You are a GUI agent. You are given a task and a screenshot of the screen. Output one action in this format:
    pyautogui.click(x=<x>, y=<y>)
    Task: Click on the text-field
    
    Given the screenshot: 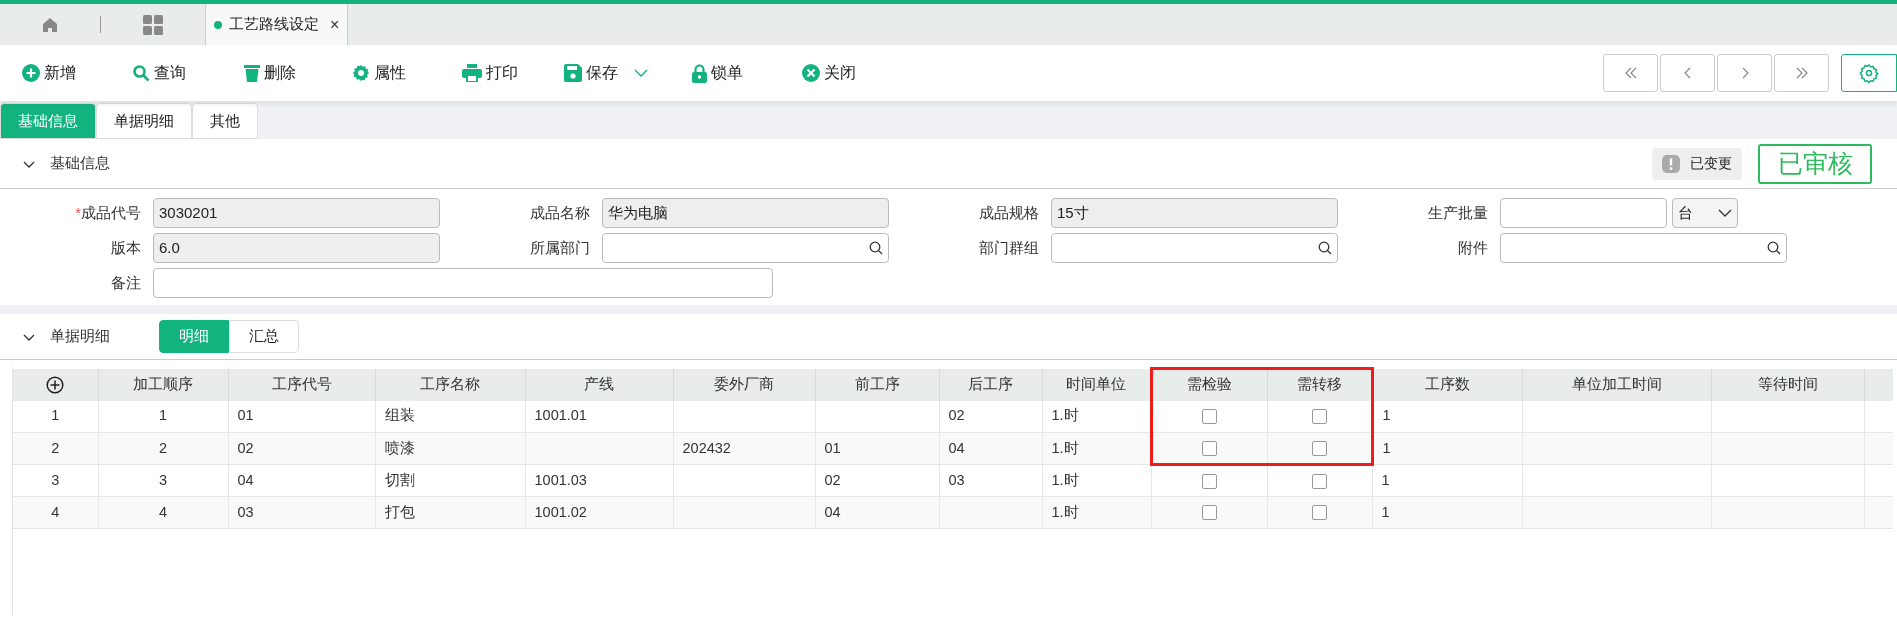 What is the action you would take?
    pyautogui.click(x=463, y=283)
    